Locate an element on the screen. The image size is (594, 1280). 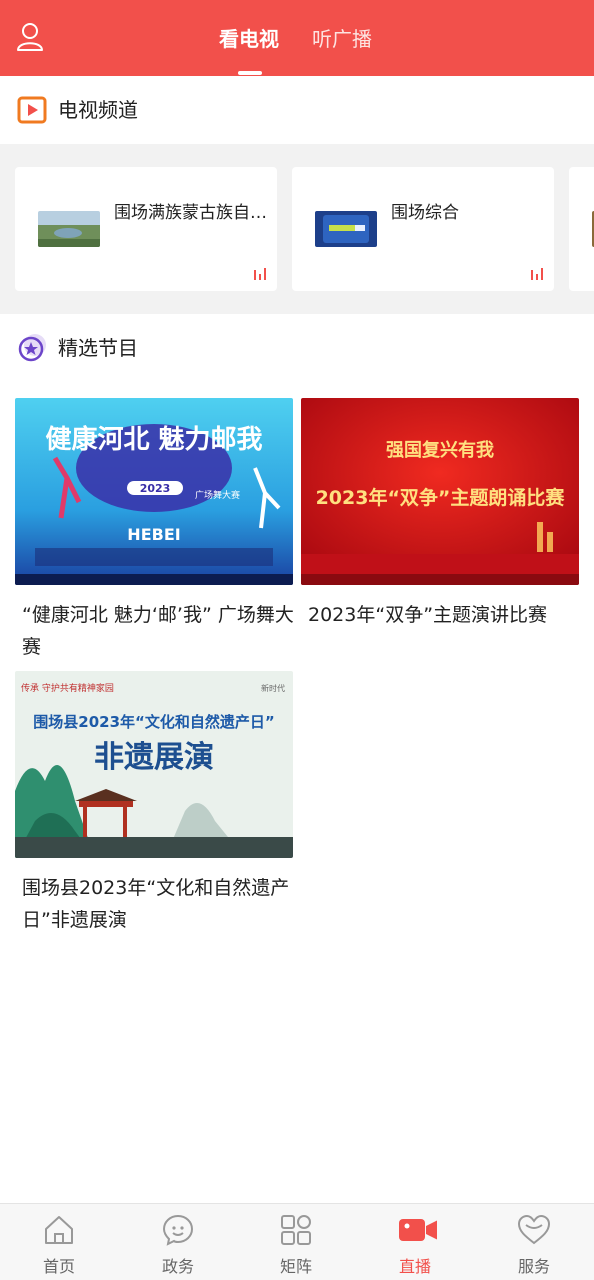
nav-live: 直播 is located at coordinates (415, 1242).